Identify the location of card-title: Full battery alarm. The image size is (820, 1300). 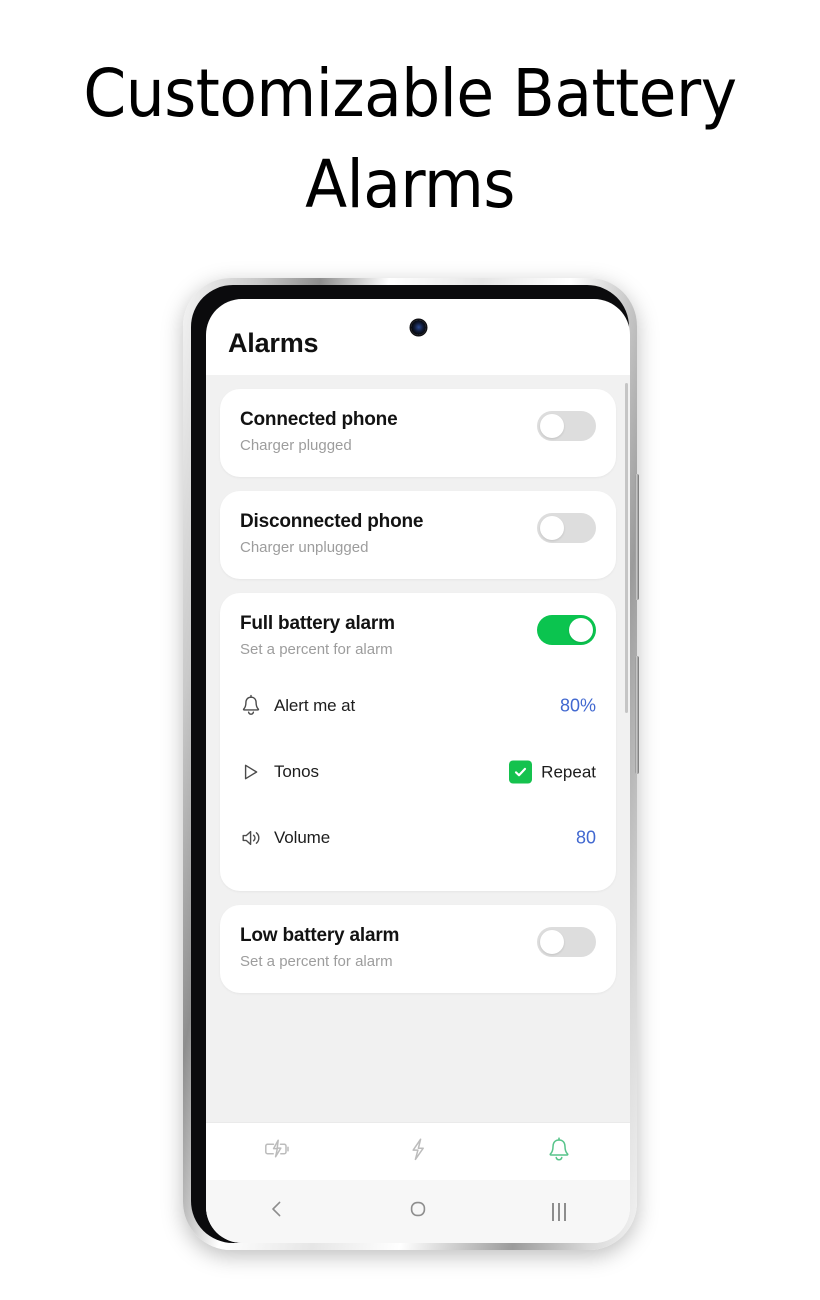
(317, 623).